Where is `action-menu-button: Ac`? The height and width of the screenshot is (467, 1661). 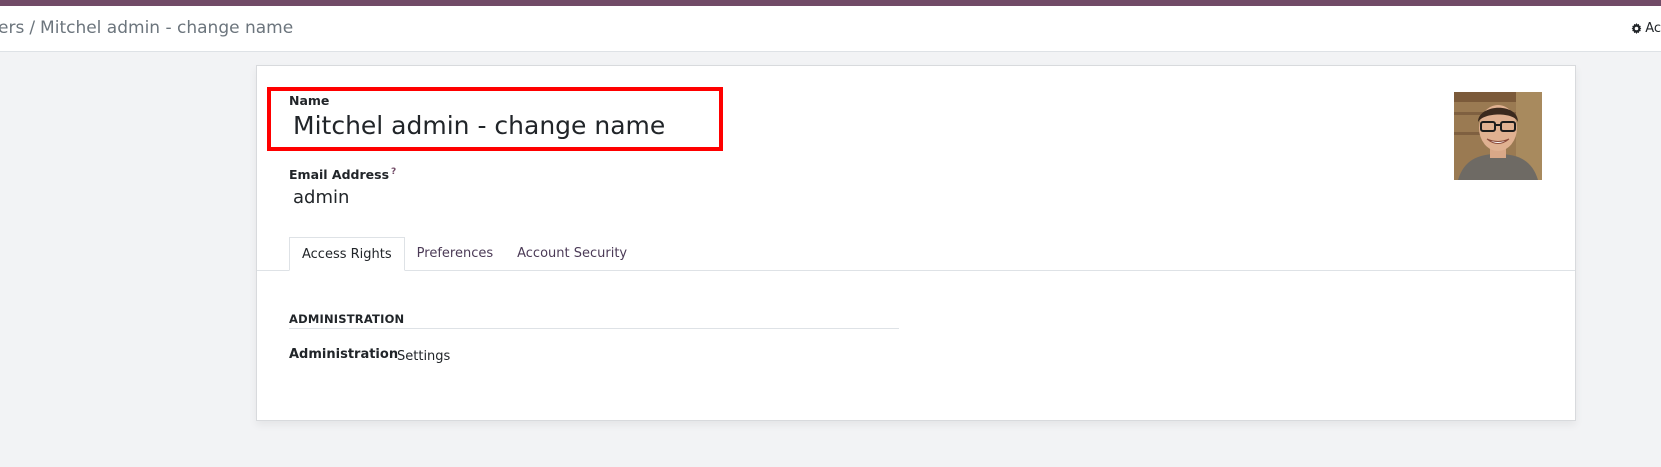 action-menu-button: Ac is located at coordinates (1646, 28).